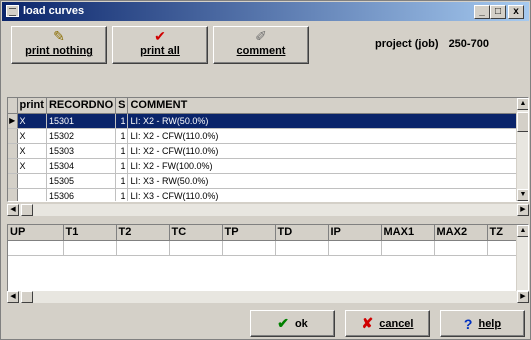 This screenshot has width=531, height=340. Describe the element at coordinates (81, 121) in the screenshot. I see `recordno-cell: 15301` at that location.